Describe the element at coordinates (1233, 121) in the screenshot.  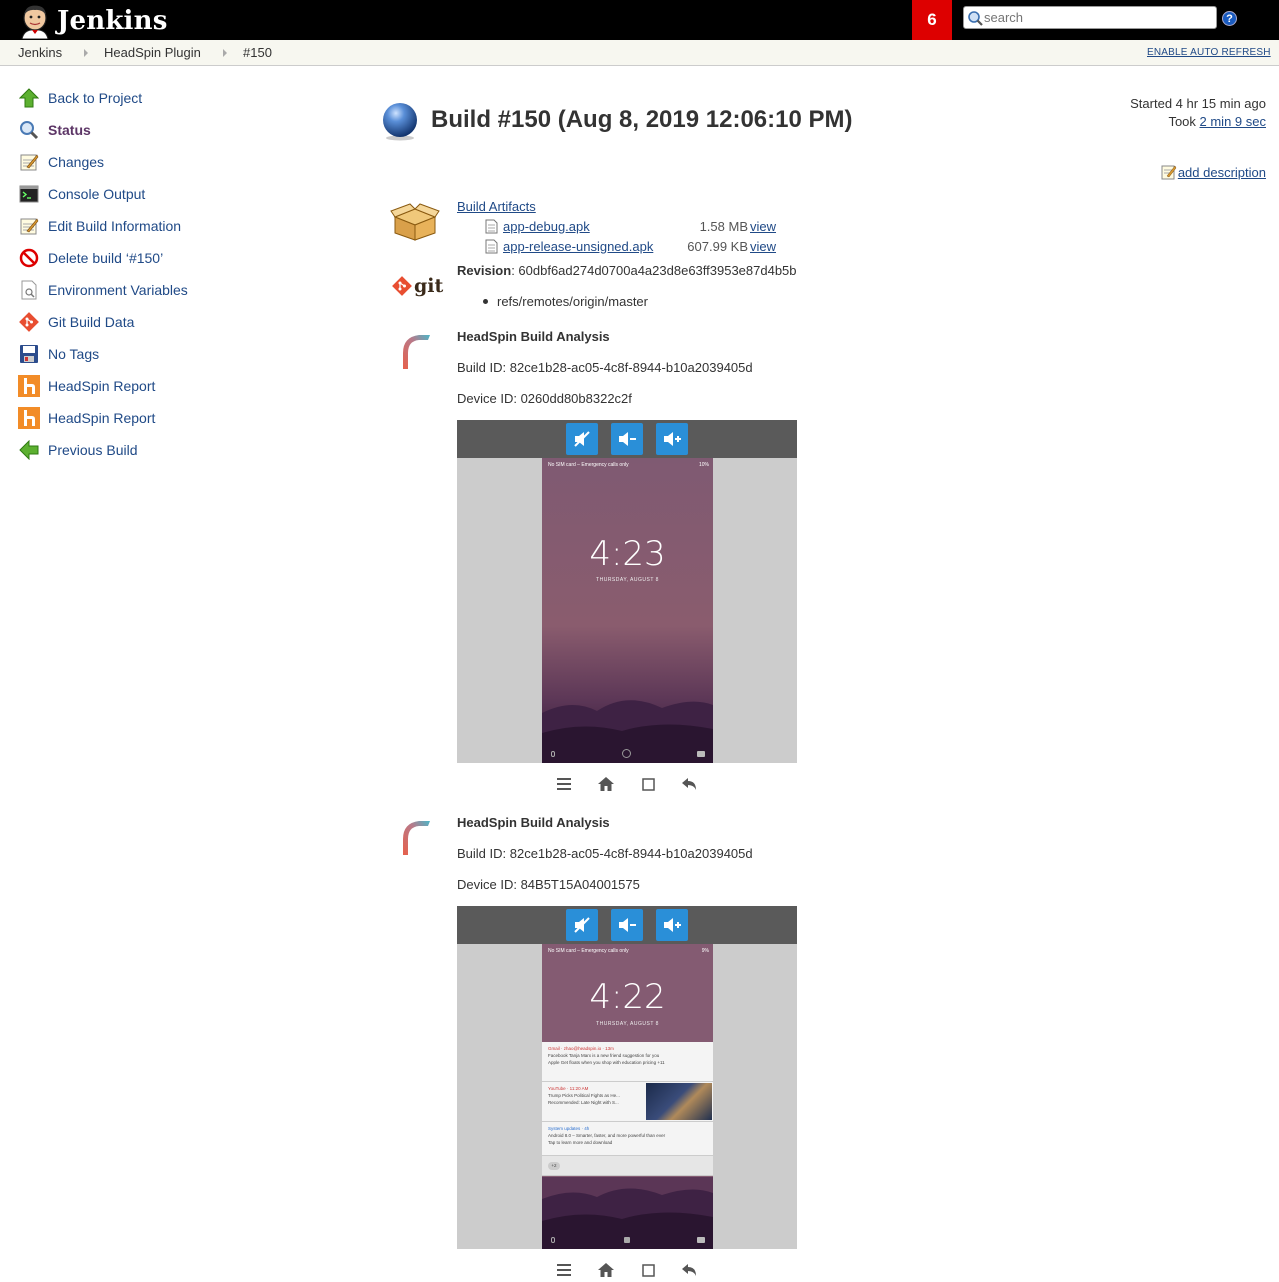
I see `duration-link: 2 min 9 sec` at that location.